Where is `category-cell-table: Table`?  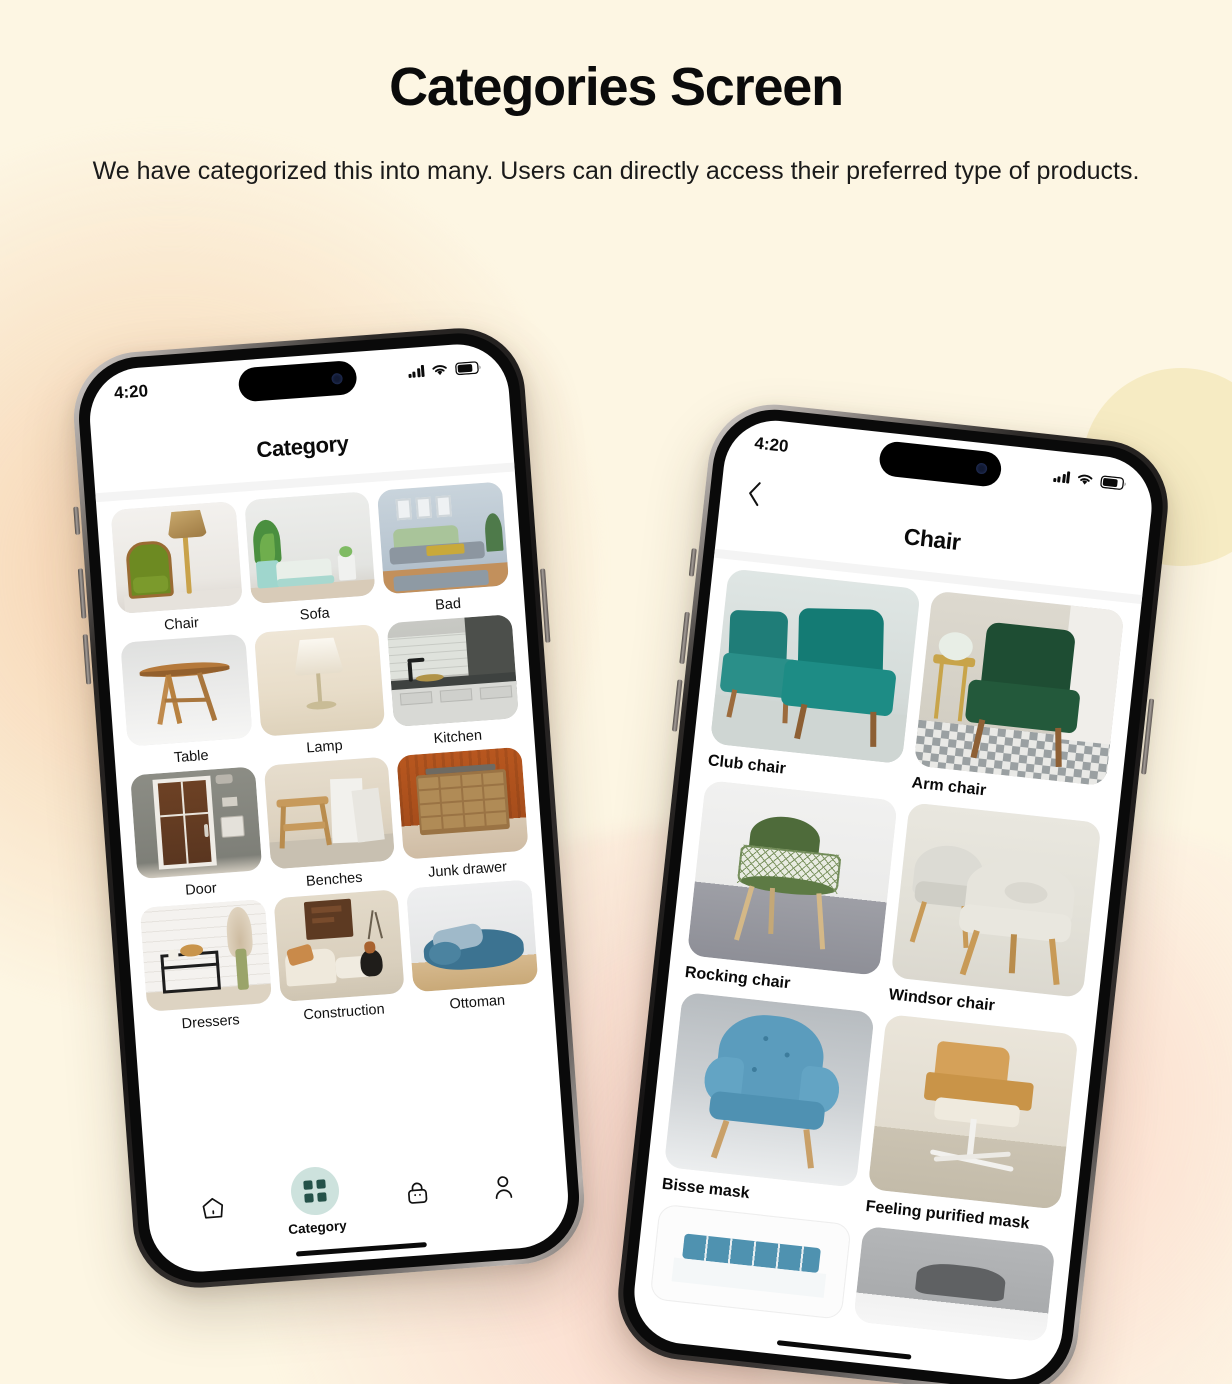
category-cell-table: Table is located at coordinates (187, 701).